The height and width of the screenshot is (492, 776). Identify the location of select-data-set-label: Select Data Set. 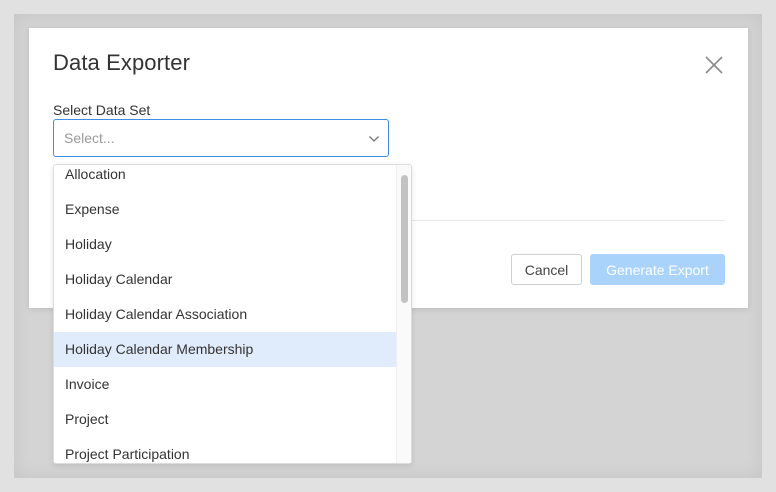
(102, 110).